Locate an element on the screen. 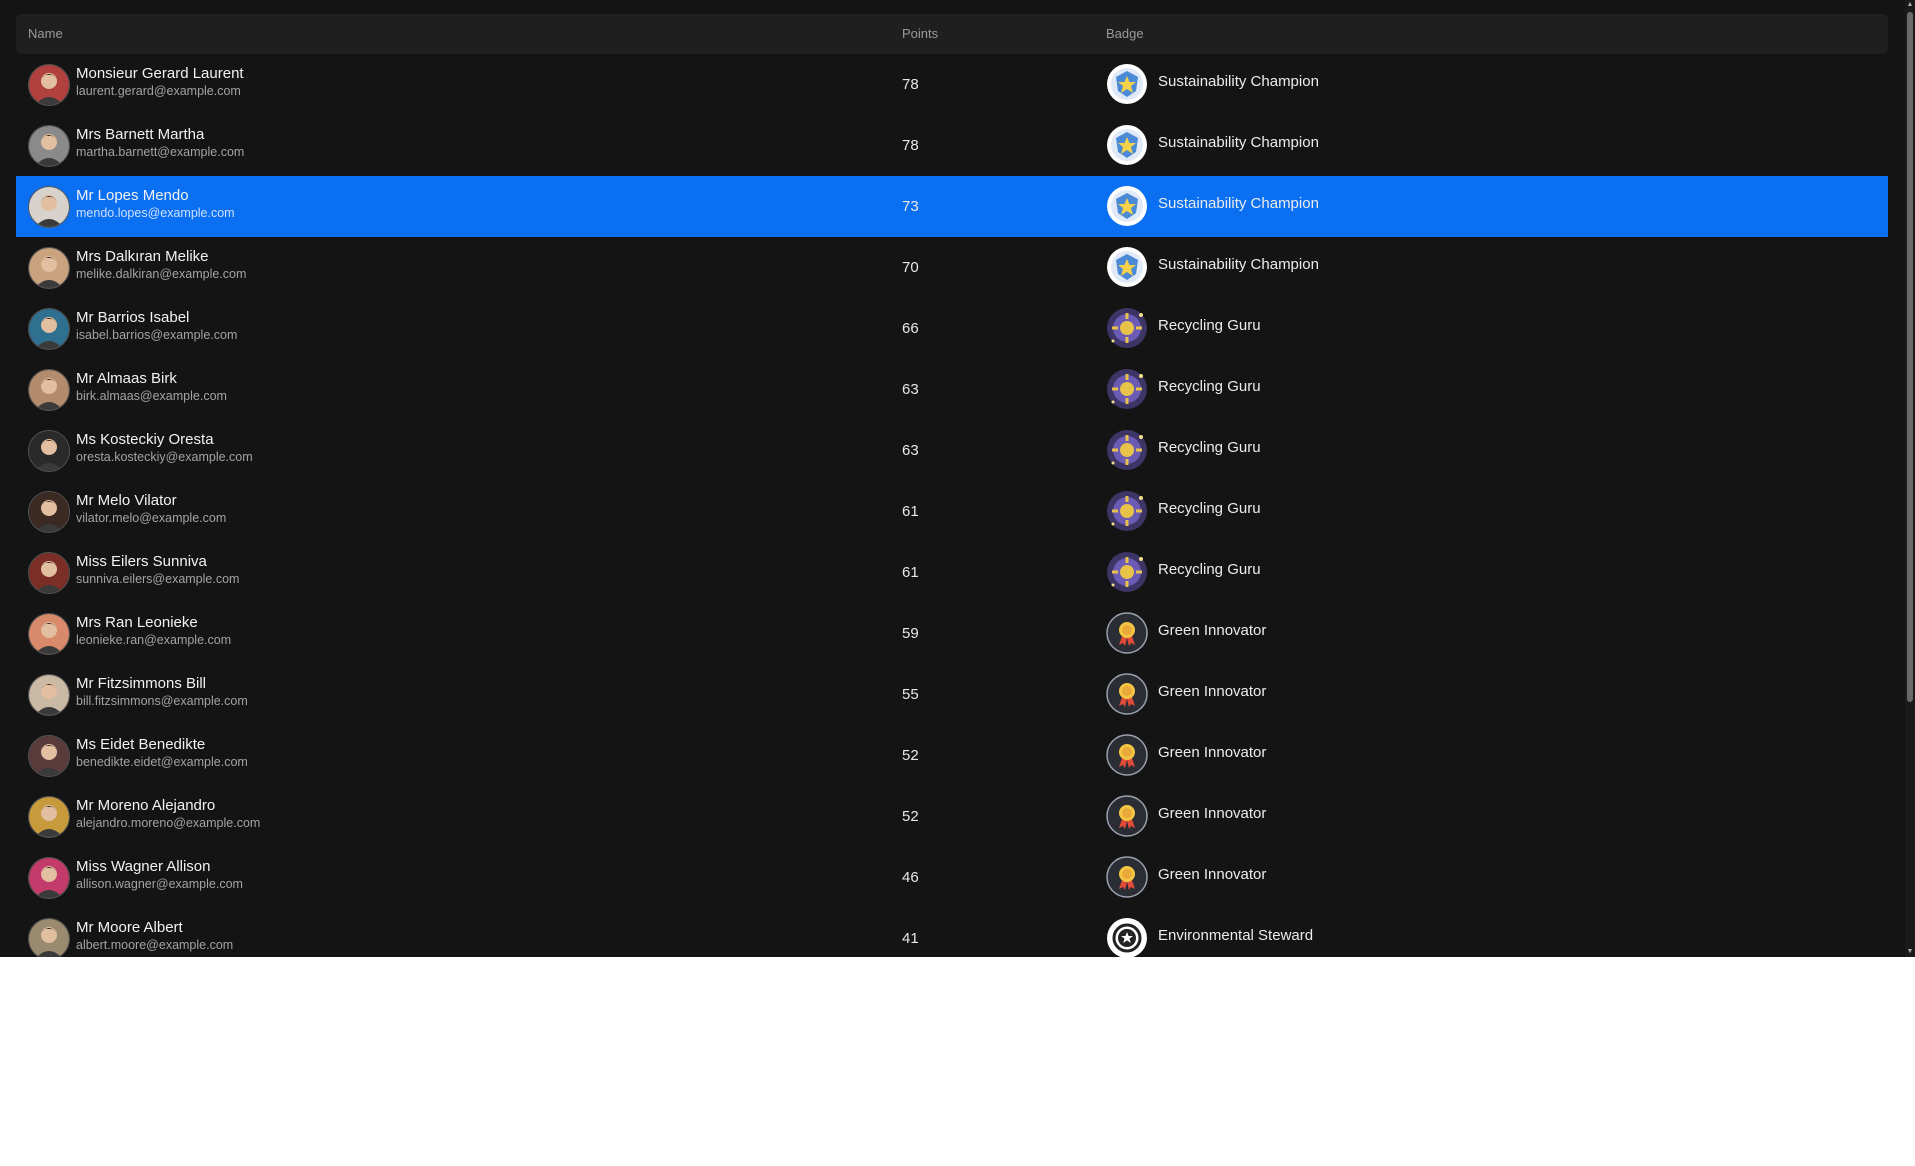  column-header-points: Points is located at coordinates (920, 34).